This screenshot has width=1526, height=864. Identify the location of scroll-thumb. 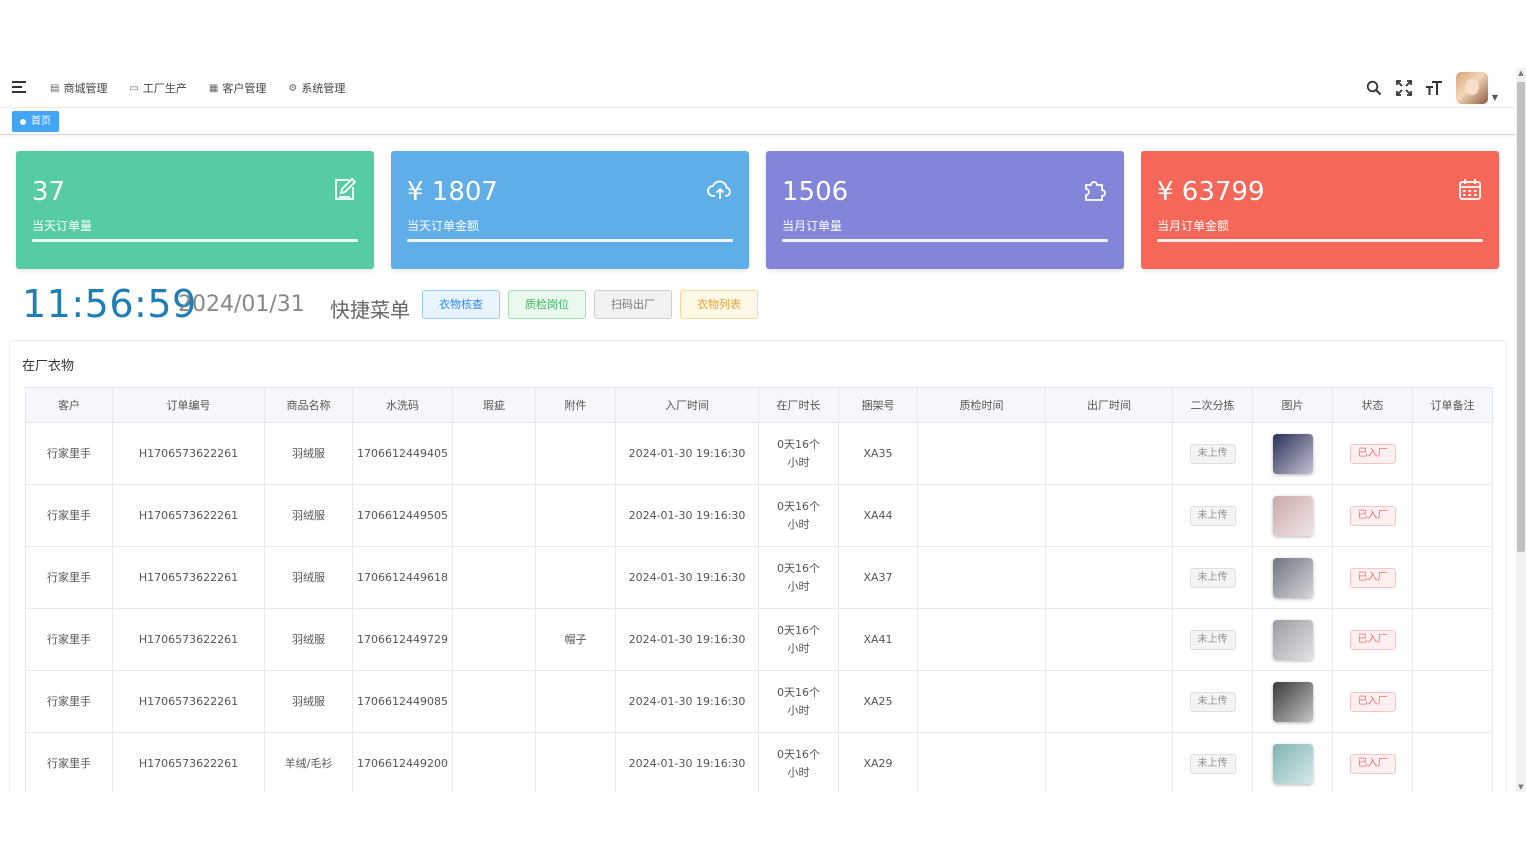
(1521, 317).